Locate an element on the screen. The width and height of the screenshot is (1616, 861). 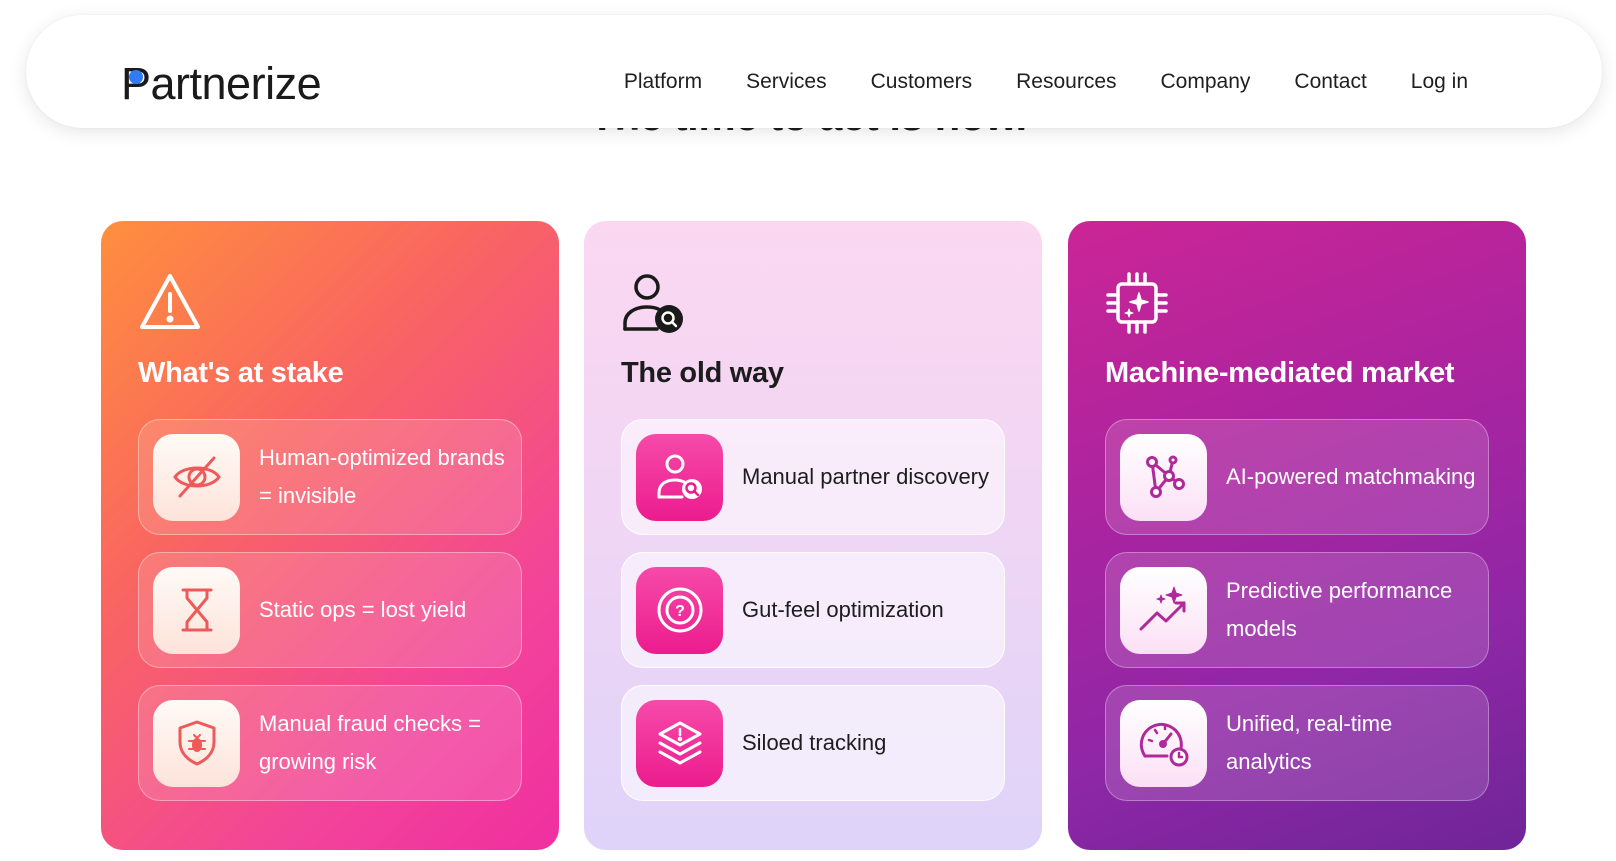
list-item: Unified, real-time analytics is located at coordinates (1297, 743).